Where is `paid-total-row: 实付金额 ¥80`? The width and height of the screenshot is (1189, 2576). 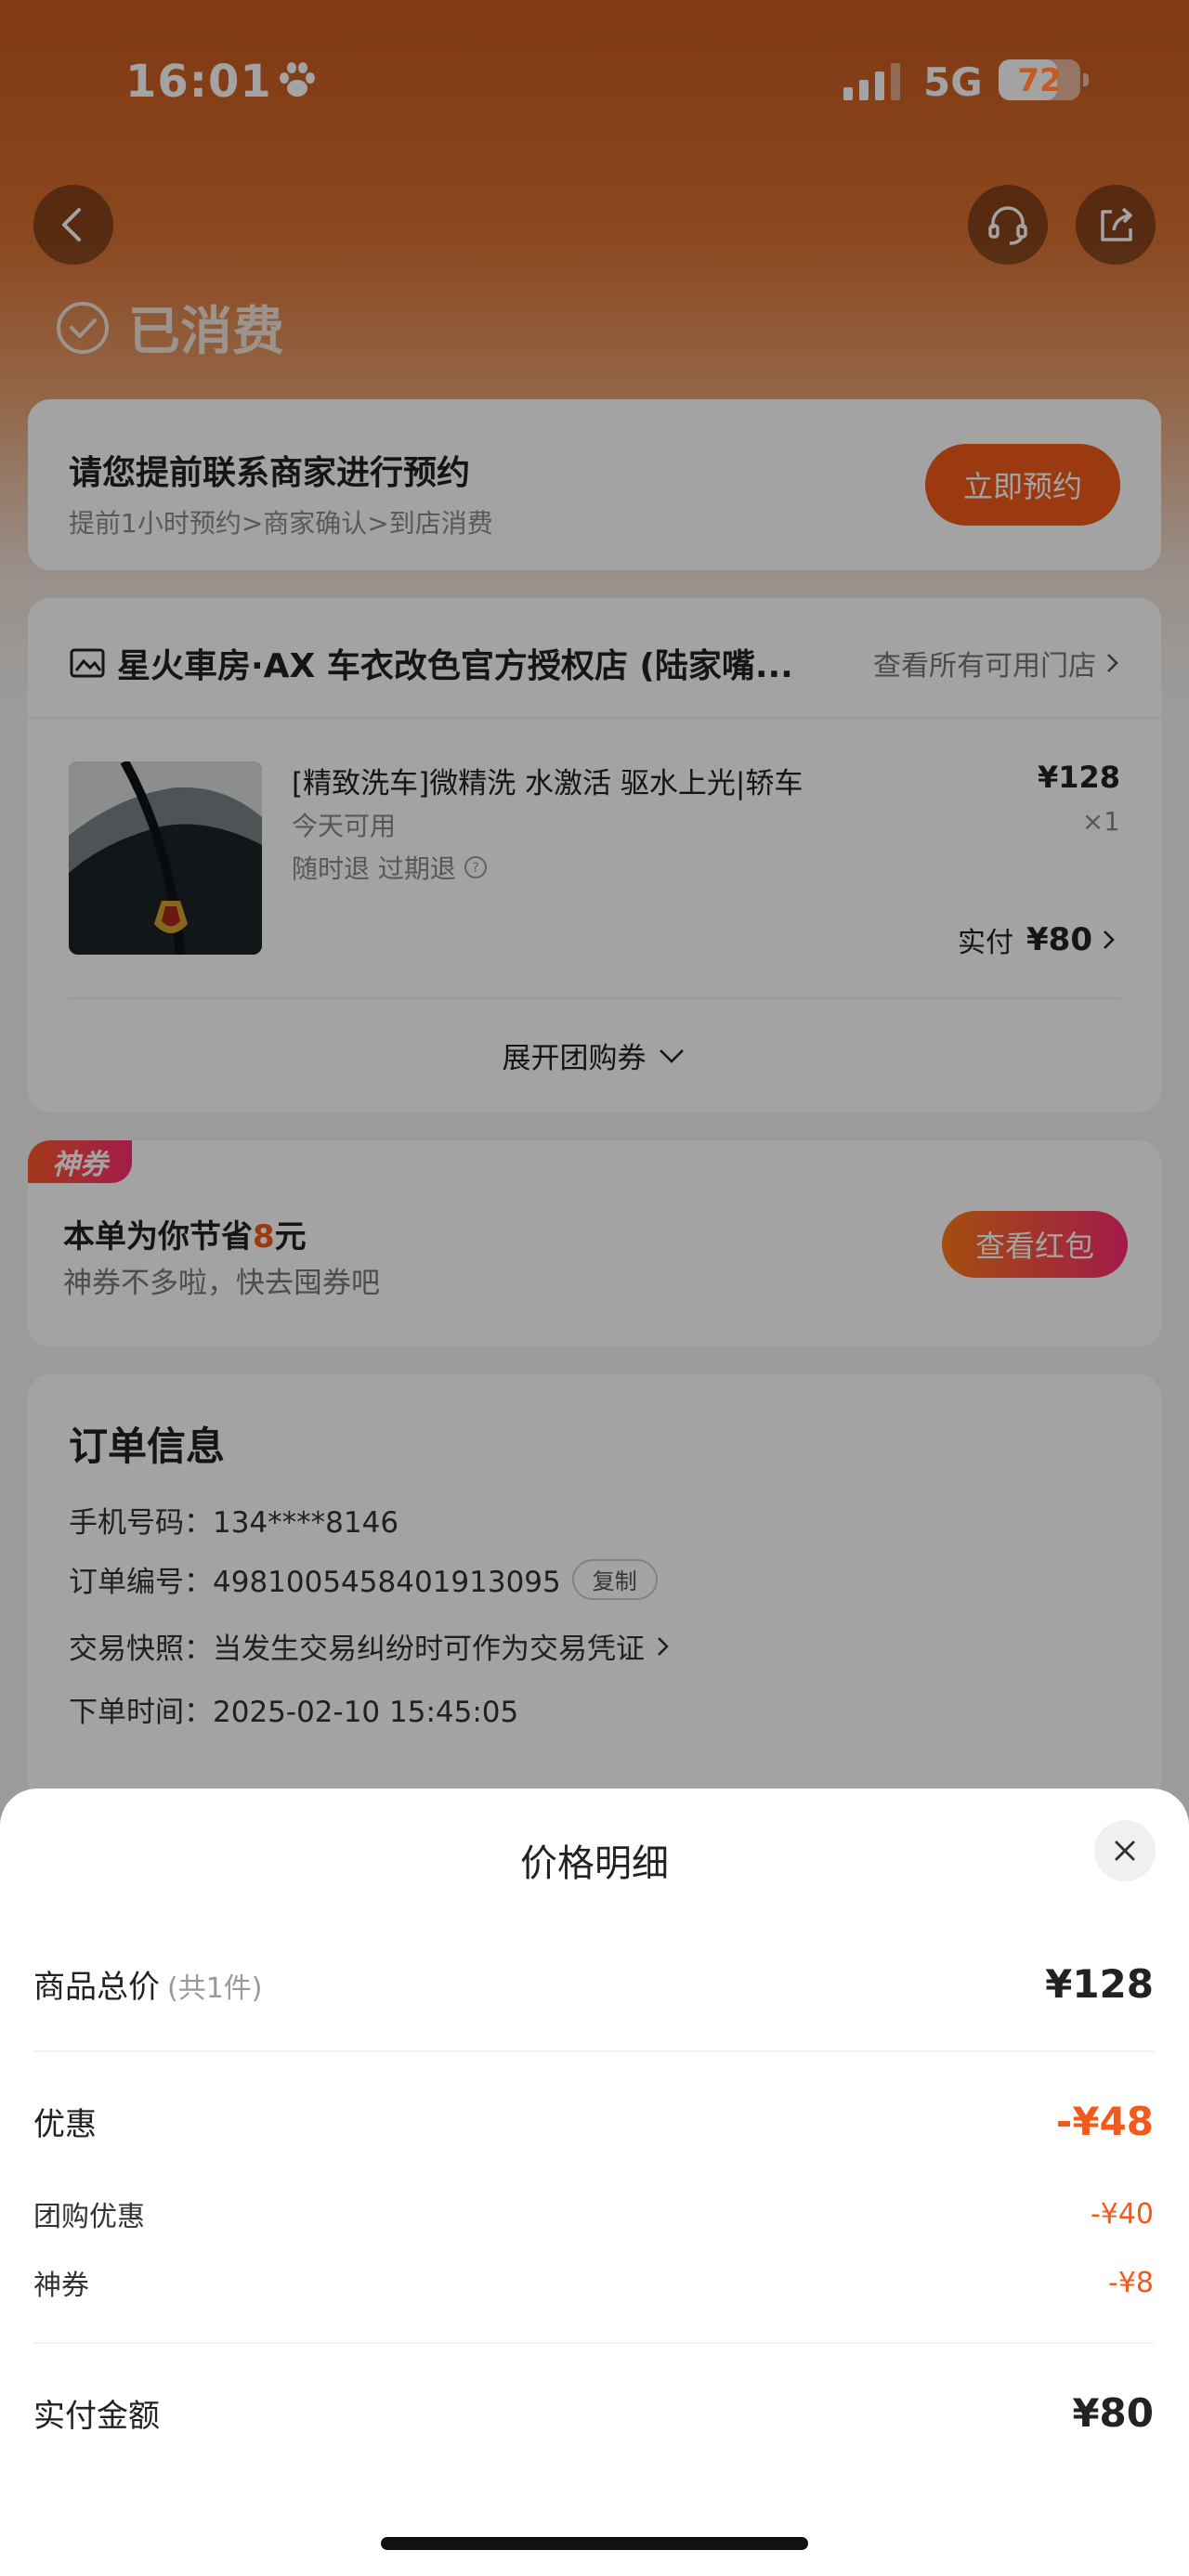
paid-total-row: 实付金额 ¥80 is located at coordinates (593, 2413).